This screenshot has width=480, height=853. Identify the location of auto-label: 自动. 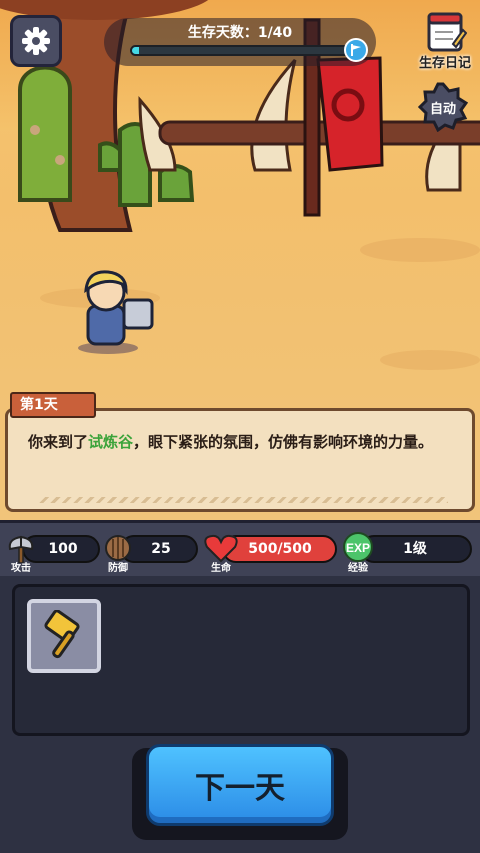
(442, 109).